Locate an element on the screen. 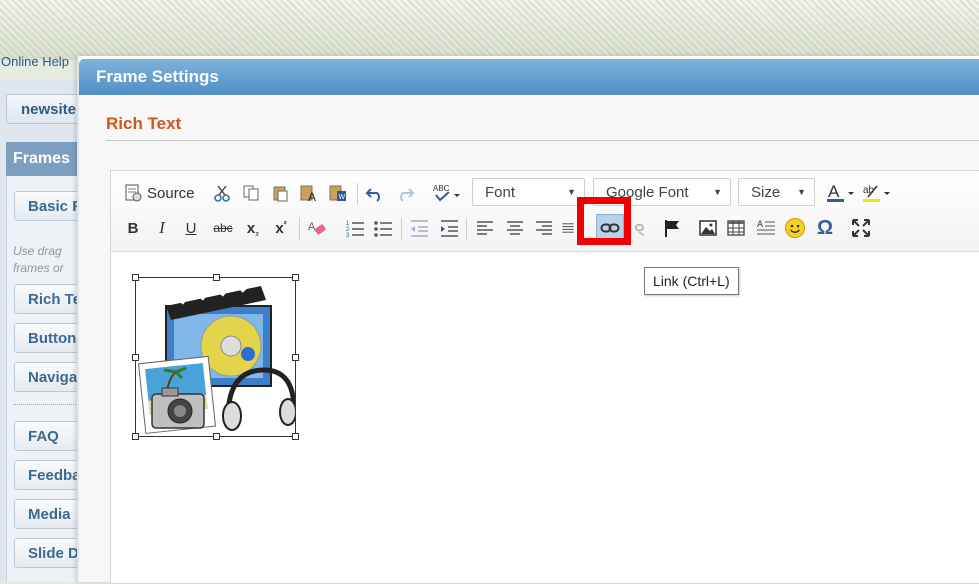 The width and height of the screenshot is (979, 584). remove-format-icon: A is located at coordinates (317, 228).